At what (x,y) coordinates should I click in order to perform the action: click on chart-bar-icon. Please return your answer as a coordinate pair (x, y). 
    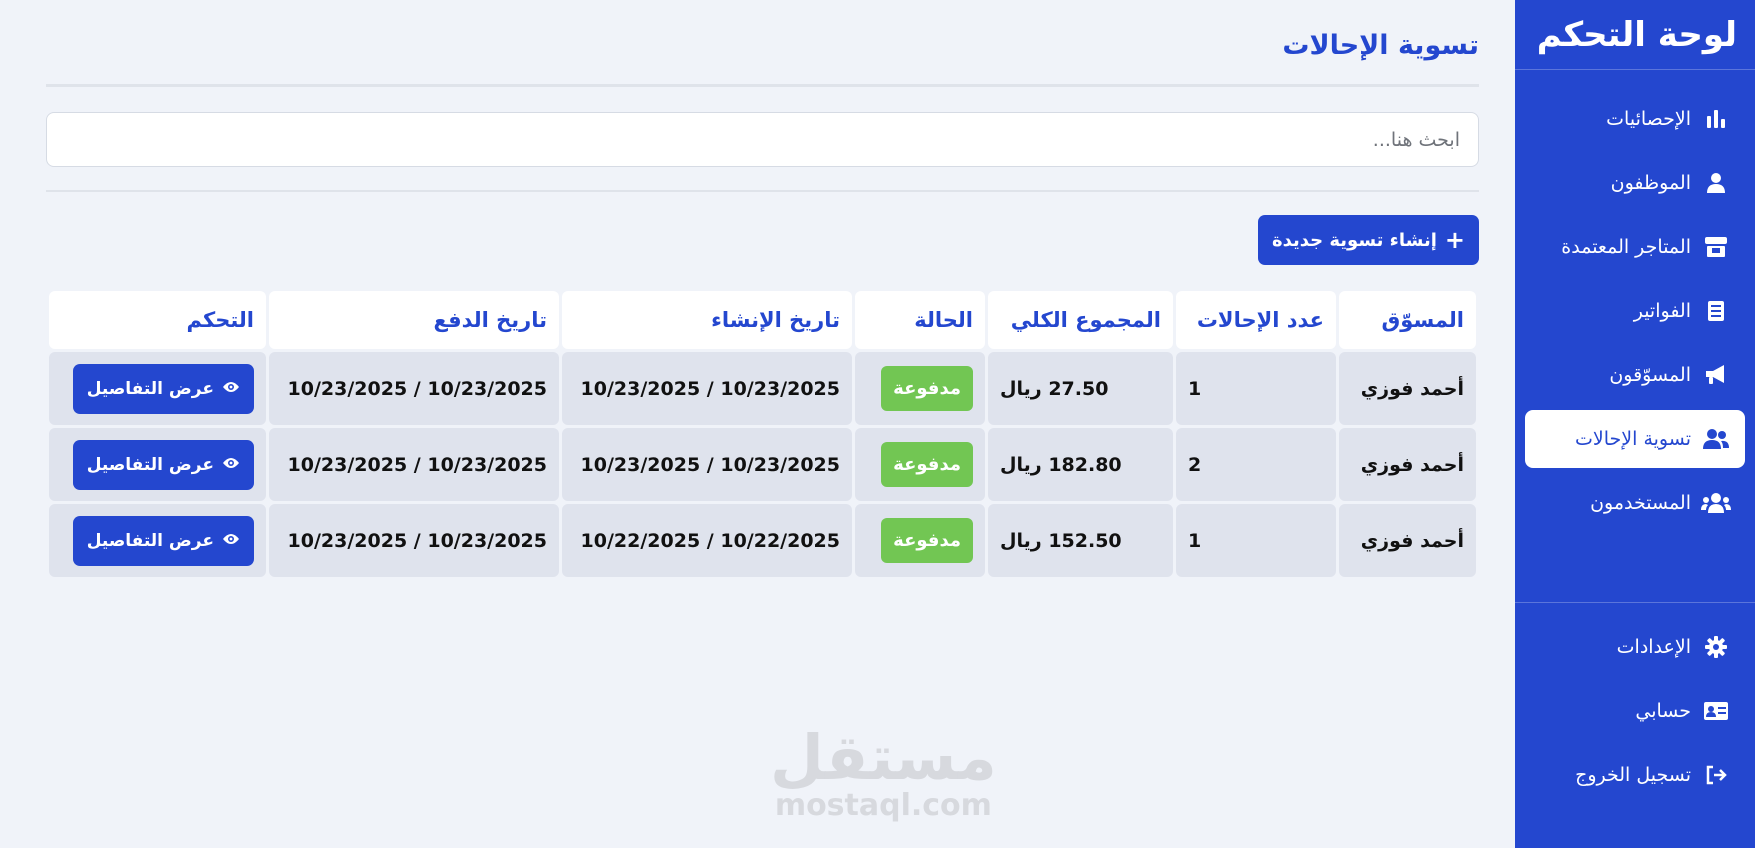
    Looking at the image, I should click on (1716, 119).